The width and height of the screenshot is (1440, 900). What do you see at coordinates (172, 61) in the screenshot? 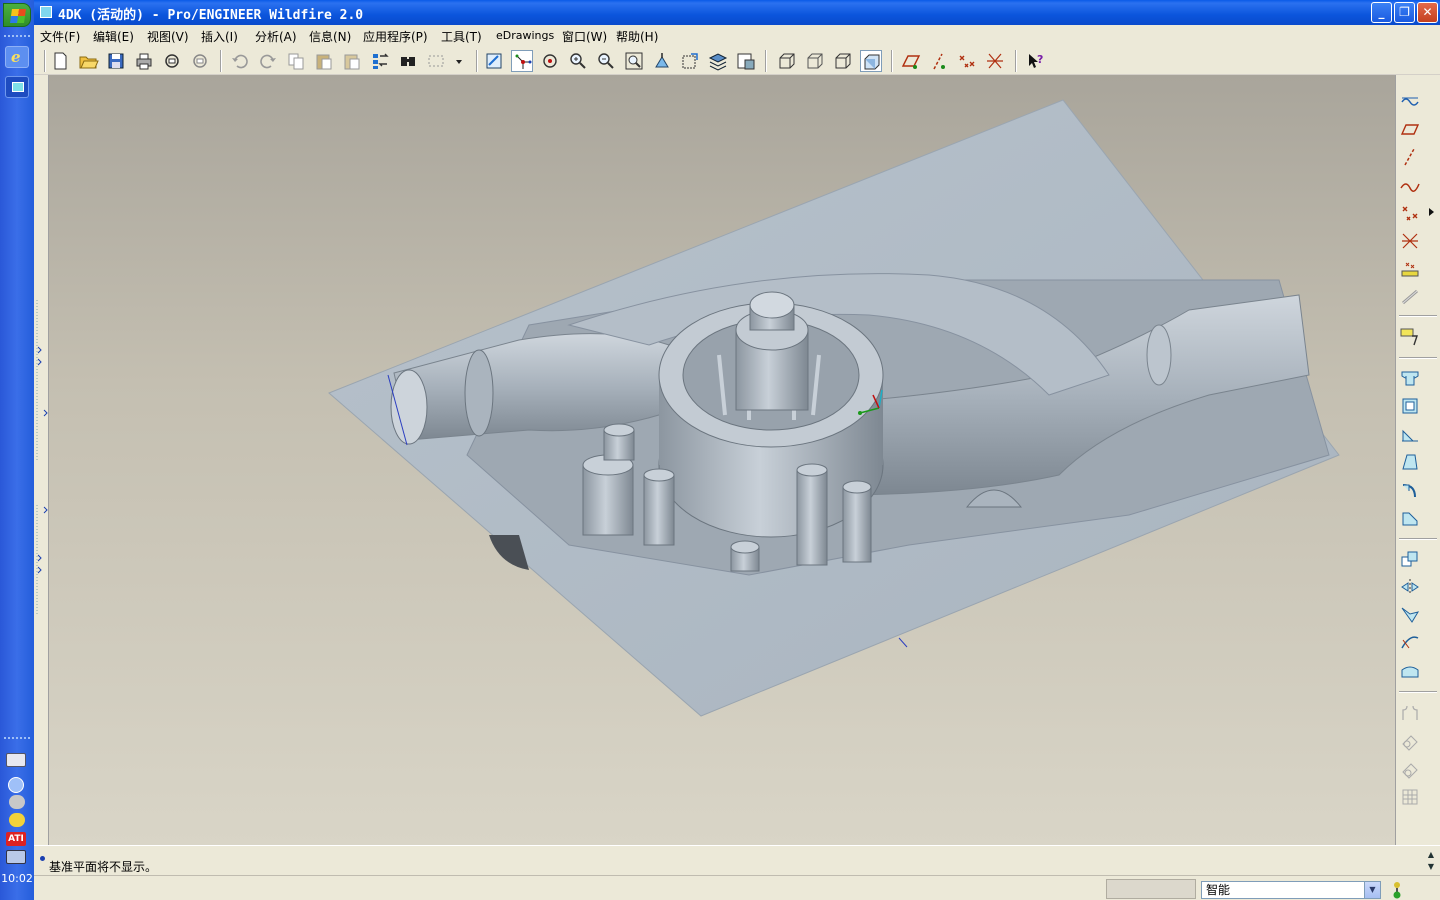
I see `email-icon` at bounding box center [172, 61].